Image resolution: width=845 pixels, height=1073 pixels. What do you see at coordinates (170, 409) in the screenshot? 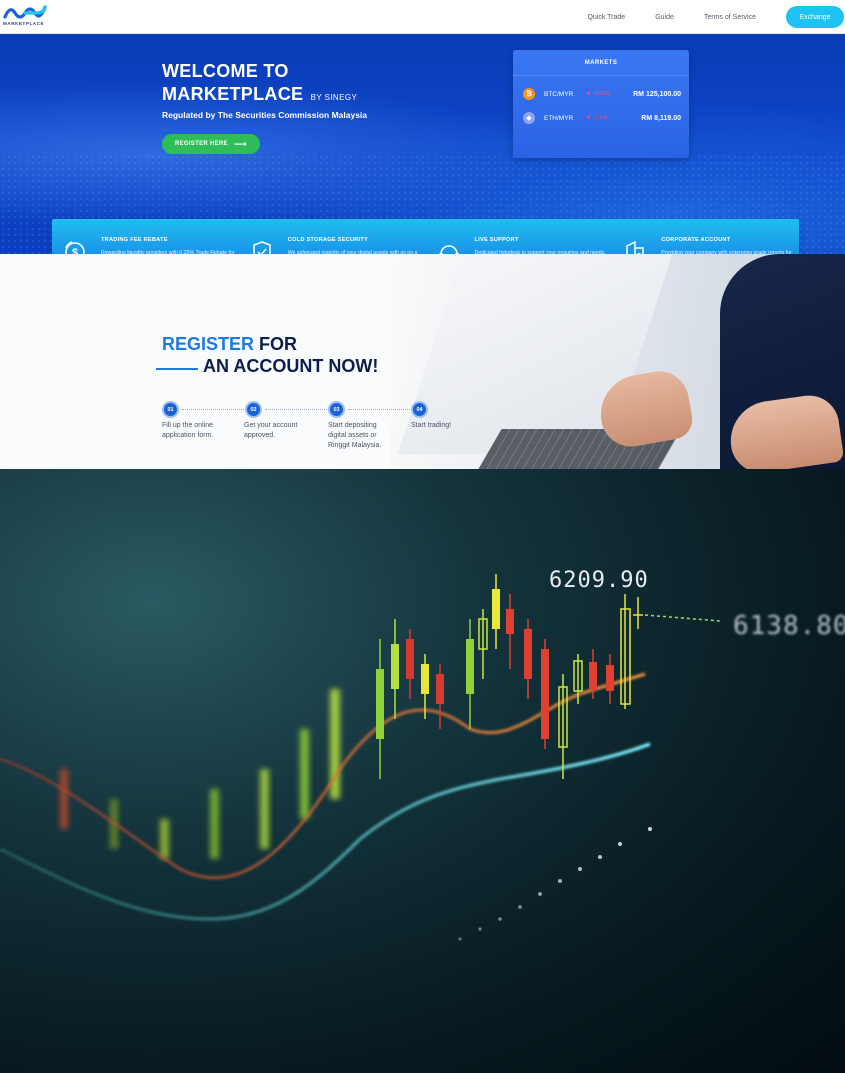
I see `step-badge-01: 01` at bounding box center [170, 409].